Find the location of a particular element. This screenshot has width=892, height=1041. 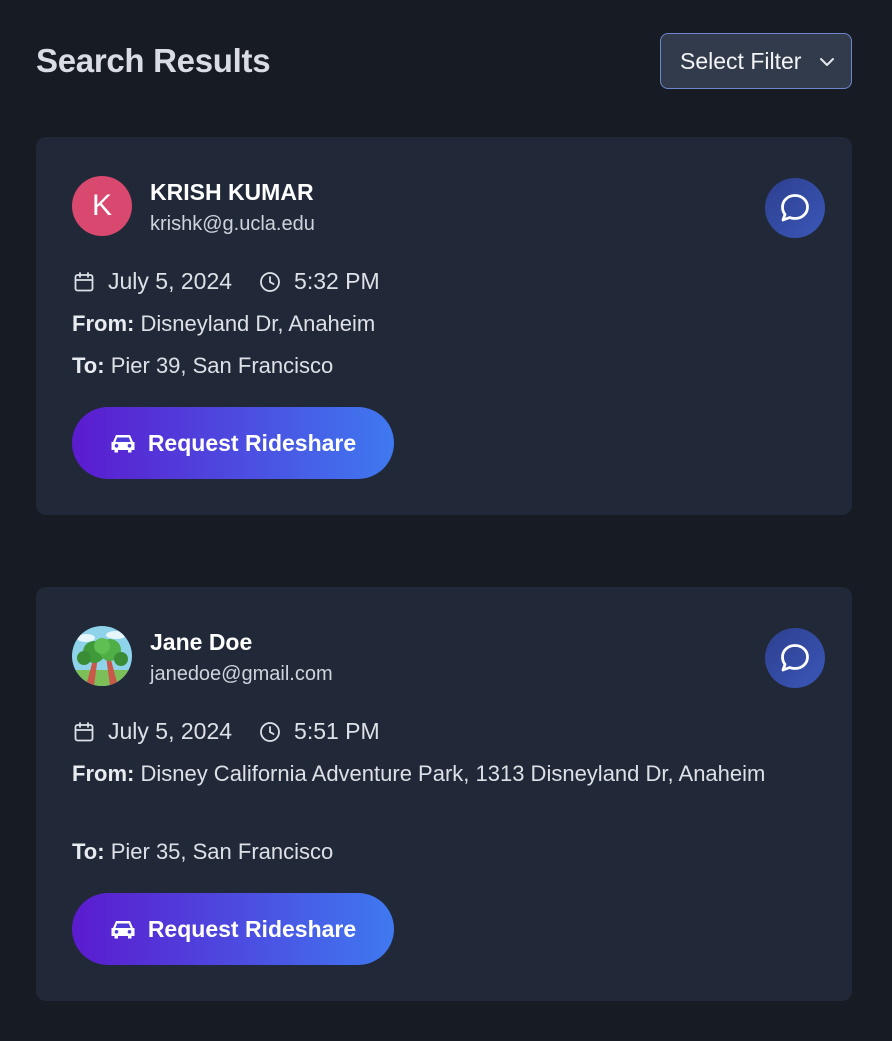

avatar-photo is located at coordinates (102, 656).